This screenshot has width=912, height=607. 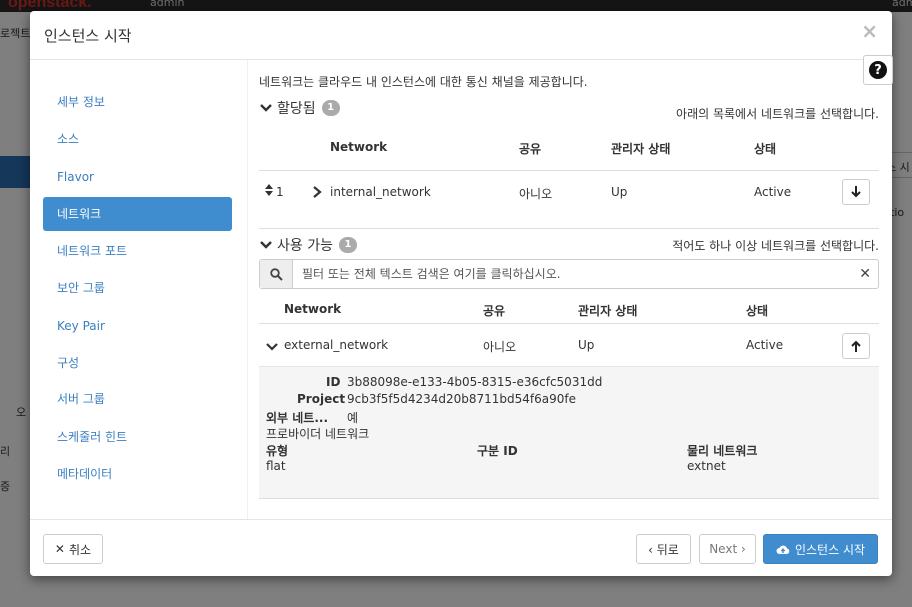 I want to click on detail-physical-label: 물리 네트워크, so click(x=722, y=451).